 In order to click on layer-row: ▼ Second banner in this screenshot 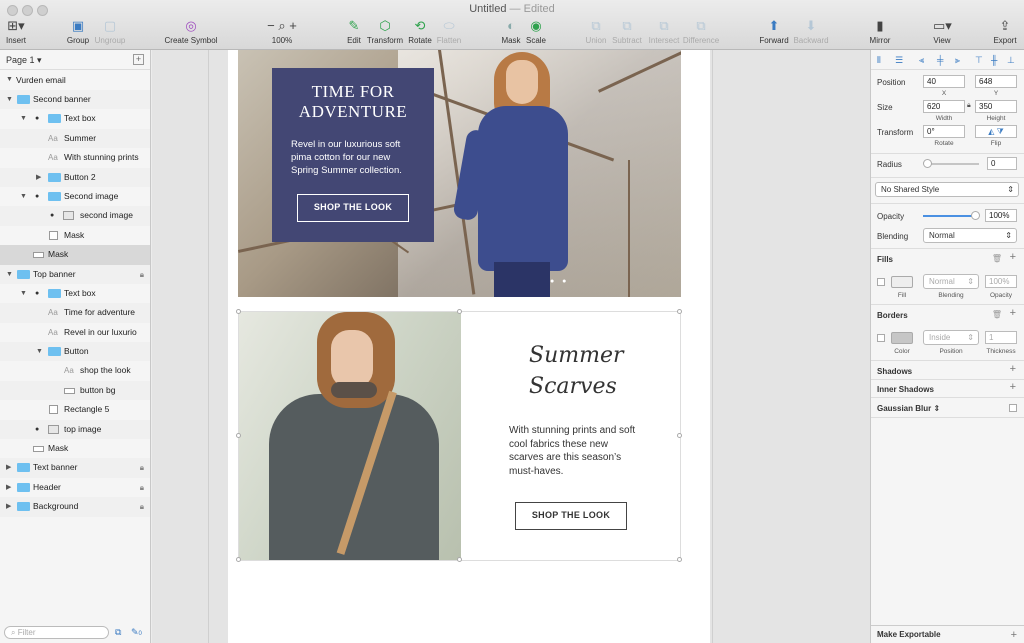, I will do `click(75, 100)`.